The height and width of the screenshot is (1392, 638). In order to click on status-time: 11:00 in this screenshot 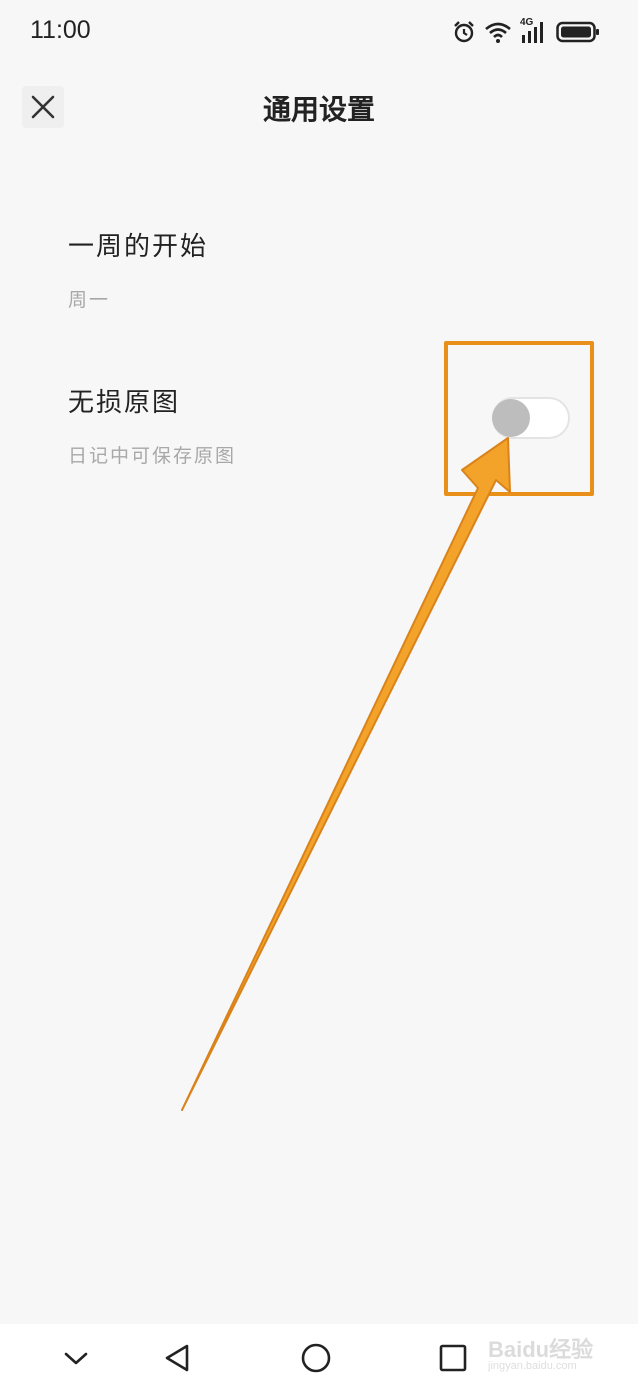, I will do `click(60, 30)`.